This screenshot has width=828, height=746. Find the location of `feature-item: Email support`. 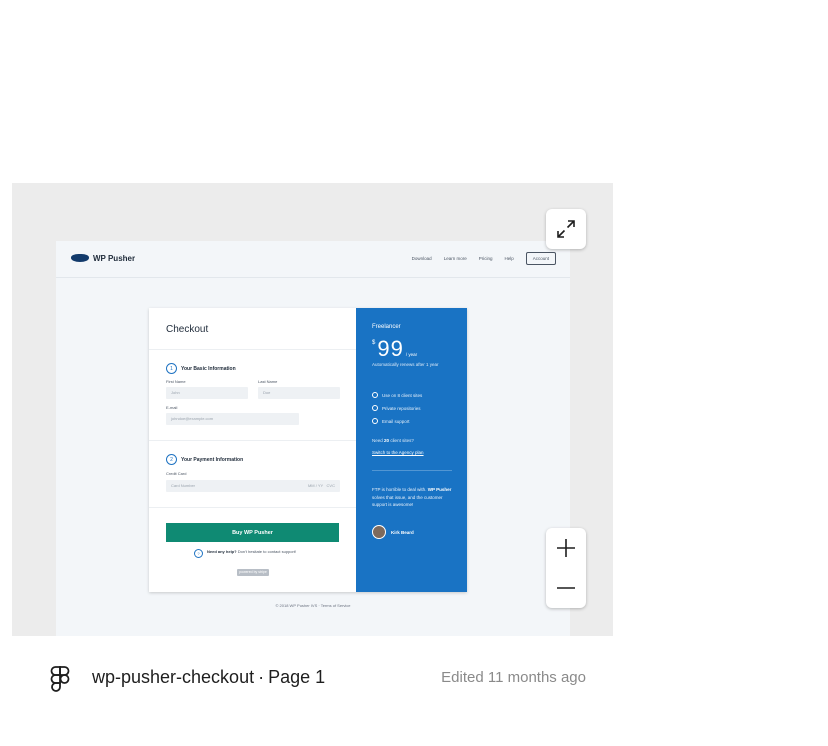

feature-item: Email support is located at coordinates (391, 421).